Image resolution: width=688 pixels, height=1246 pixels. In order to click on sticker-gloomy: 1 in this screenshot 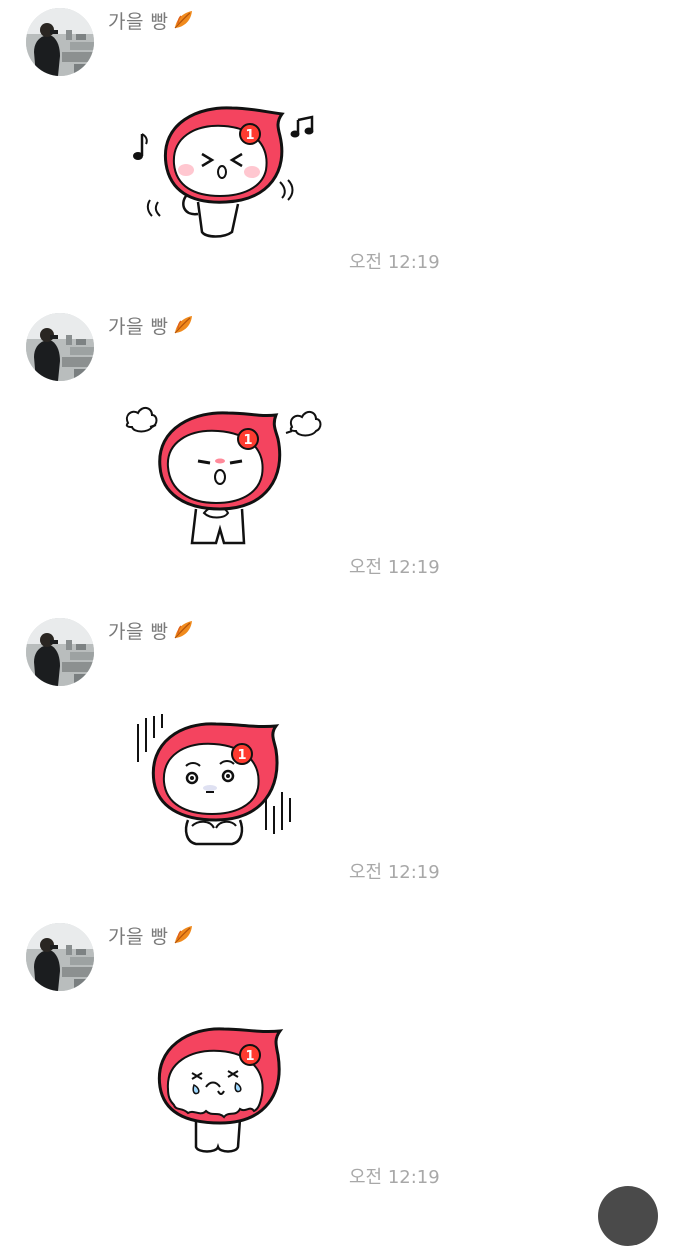, I will do `click(225, 782)`.